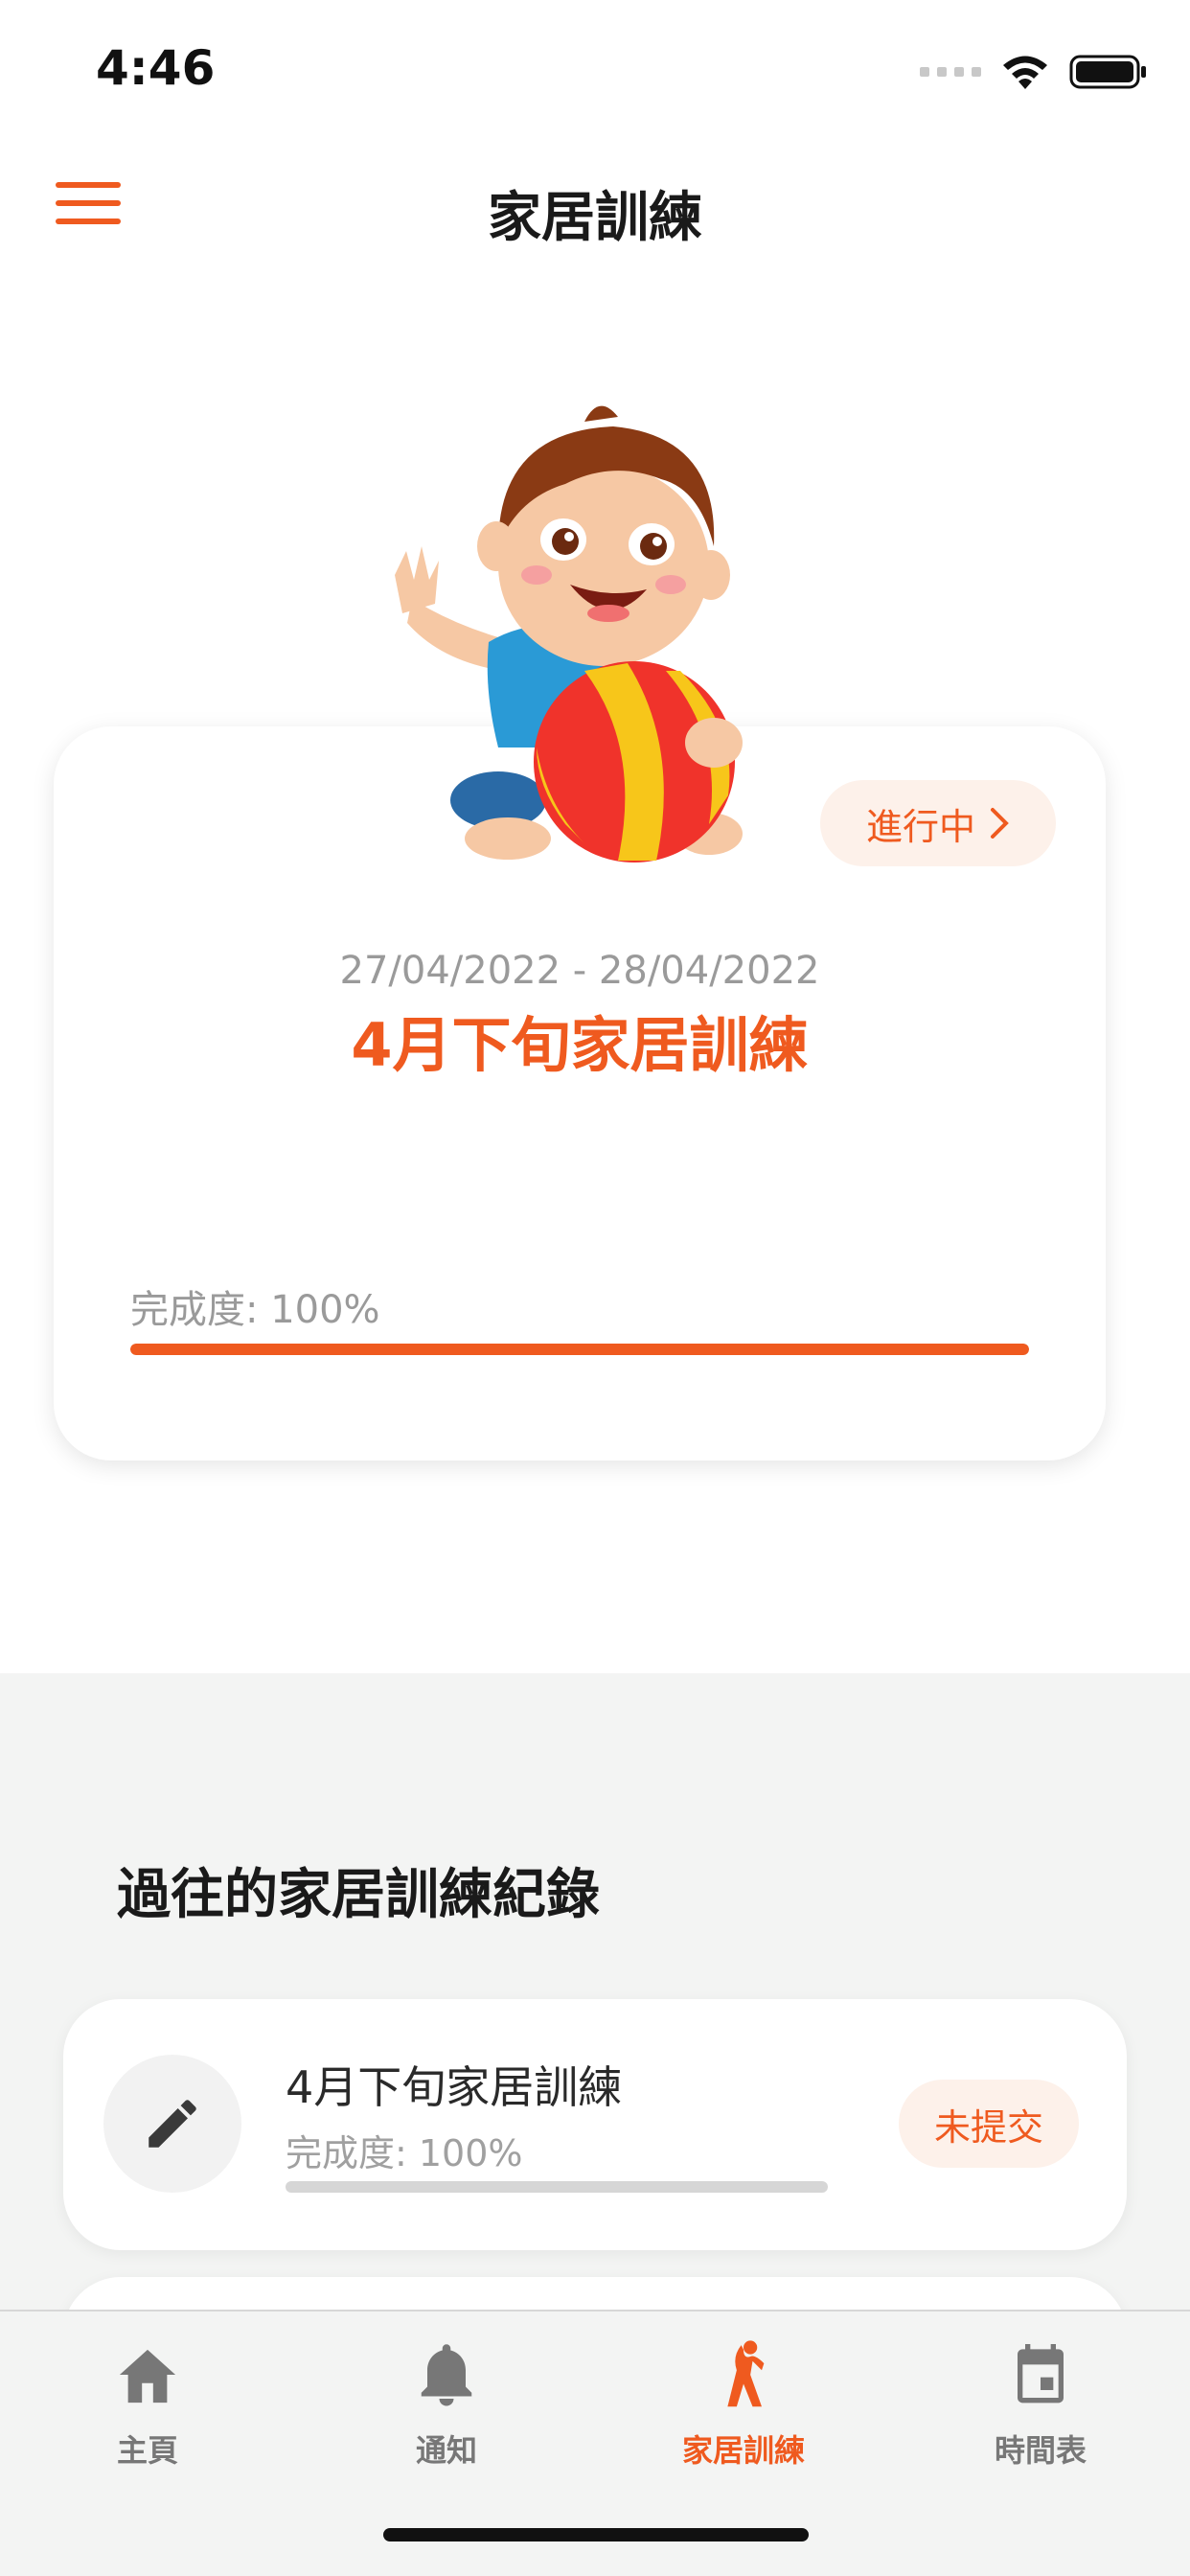 This screenshot has height=2576, width=1190. What do you see at coordinates (446, 2450) in the screenshot?
I see `tab-label: 通知` at bounding box center [446, 2450].